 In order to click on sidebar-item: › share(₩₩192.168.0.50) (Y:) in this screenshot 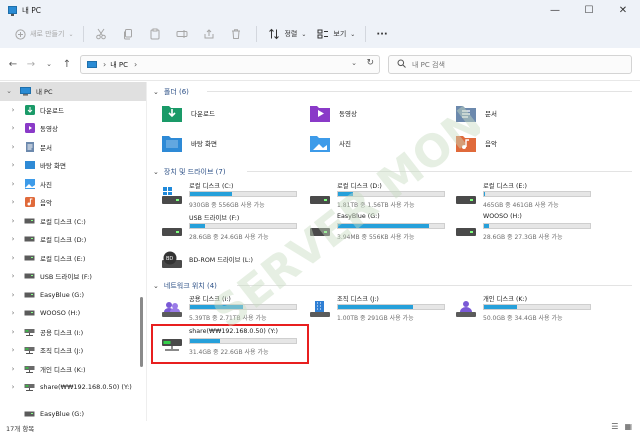, I will do `click(73, 387)`.